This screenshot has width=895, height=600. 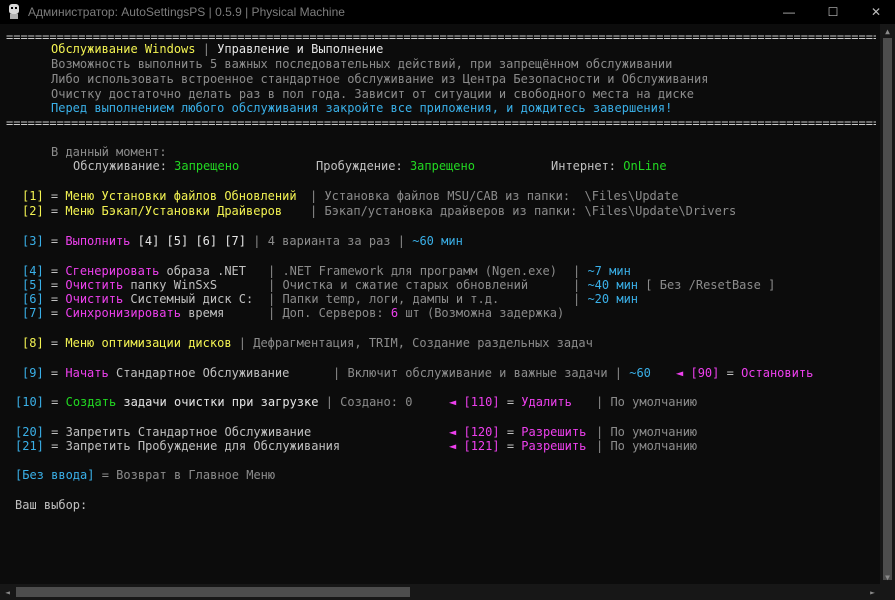 I want to click on menu-rest: задачи очистки при загрузке, so click(x=221, y=402).